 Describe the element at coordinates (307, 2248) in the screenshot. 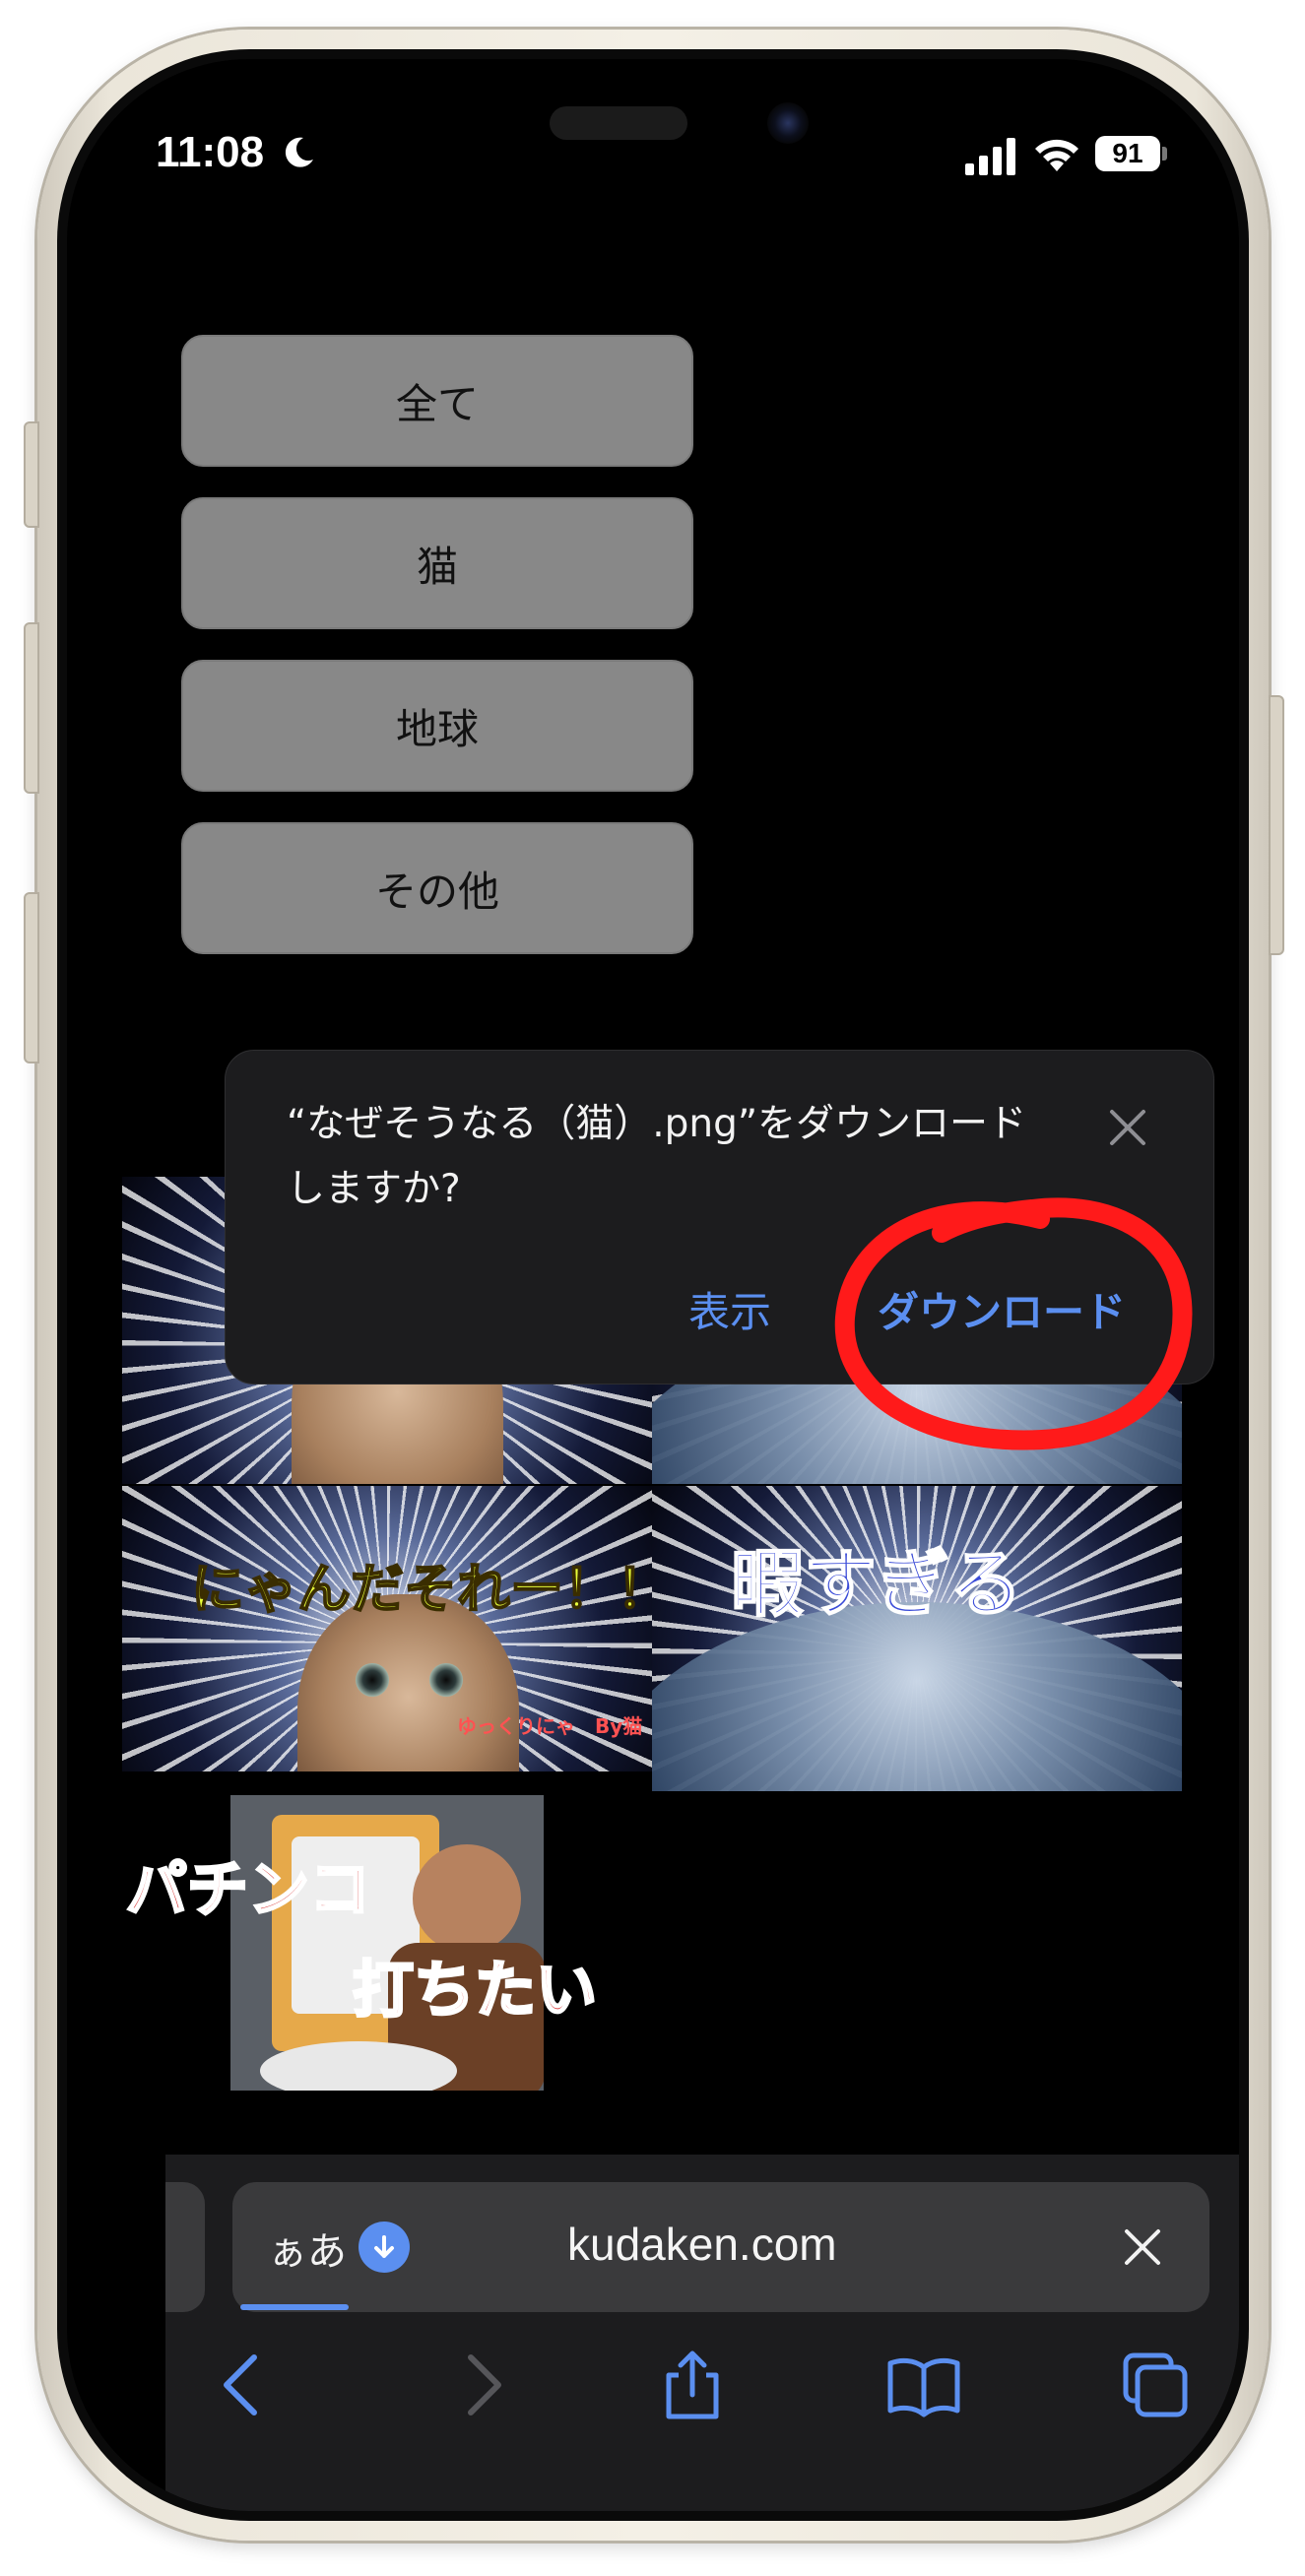

I see `reader-options-button: ぁあ` at that location.